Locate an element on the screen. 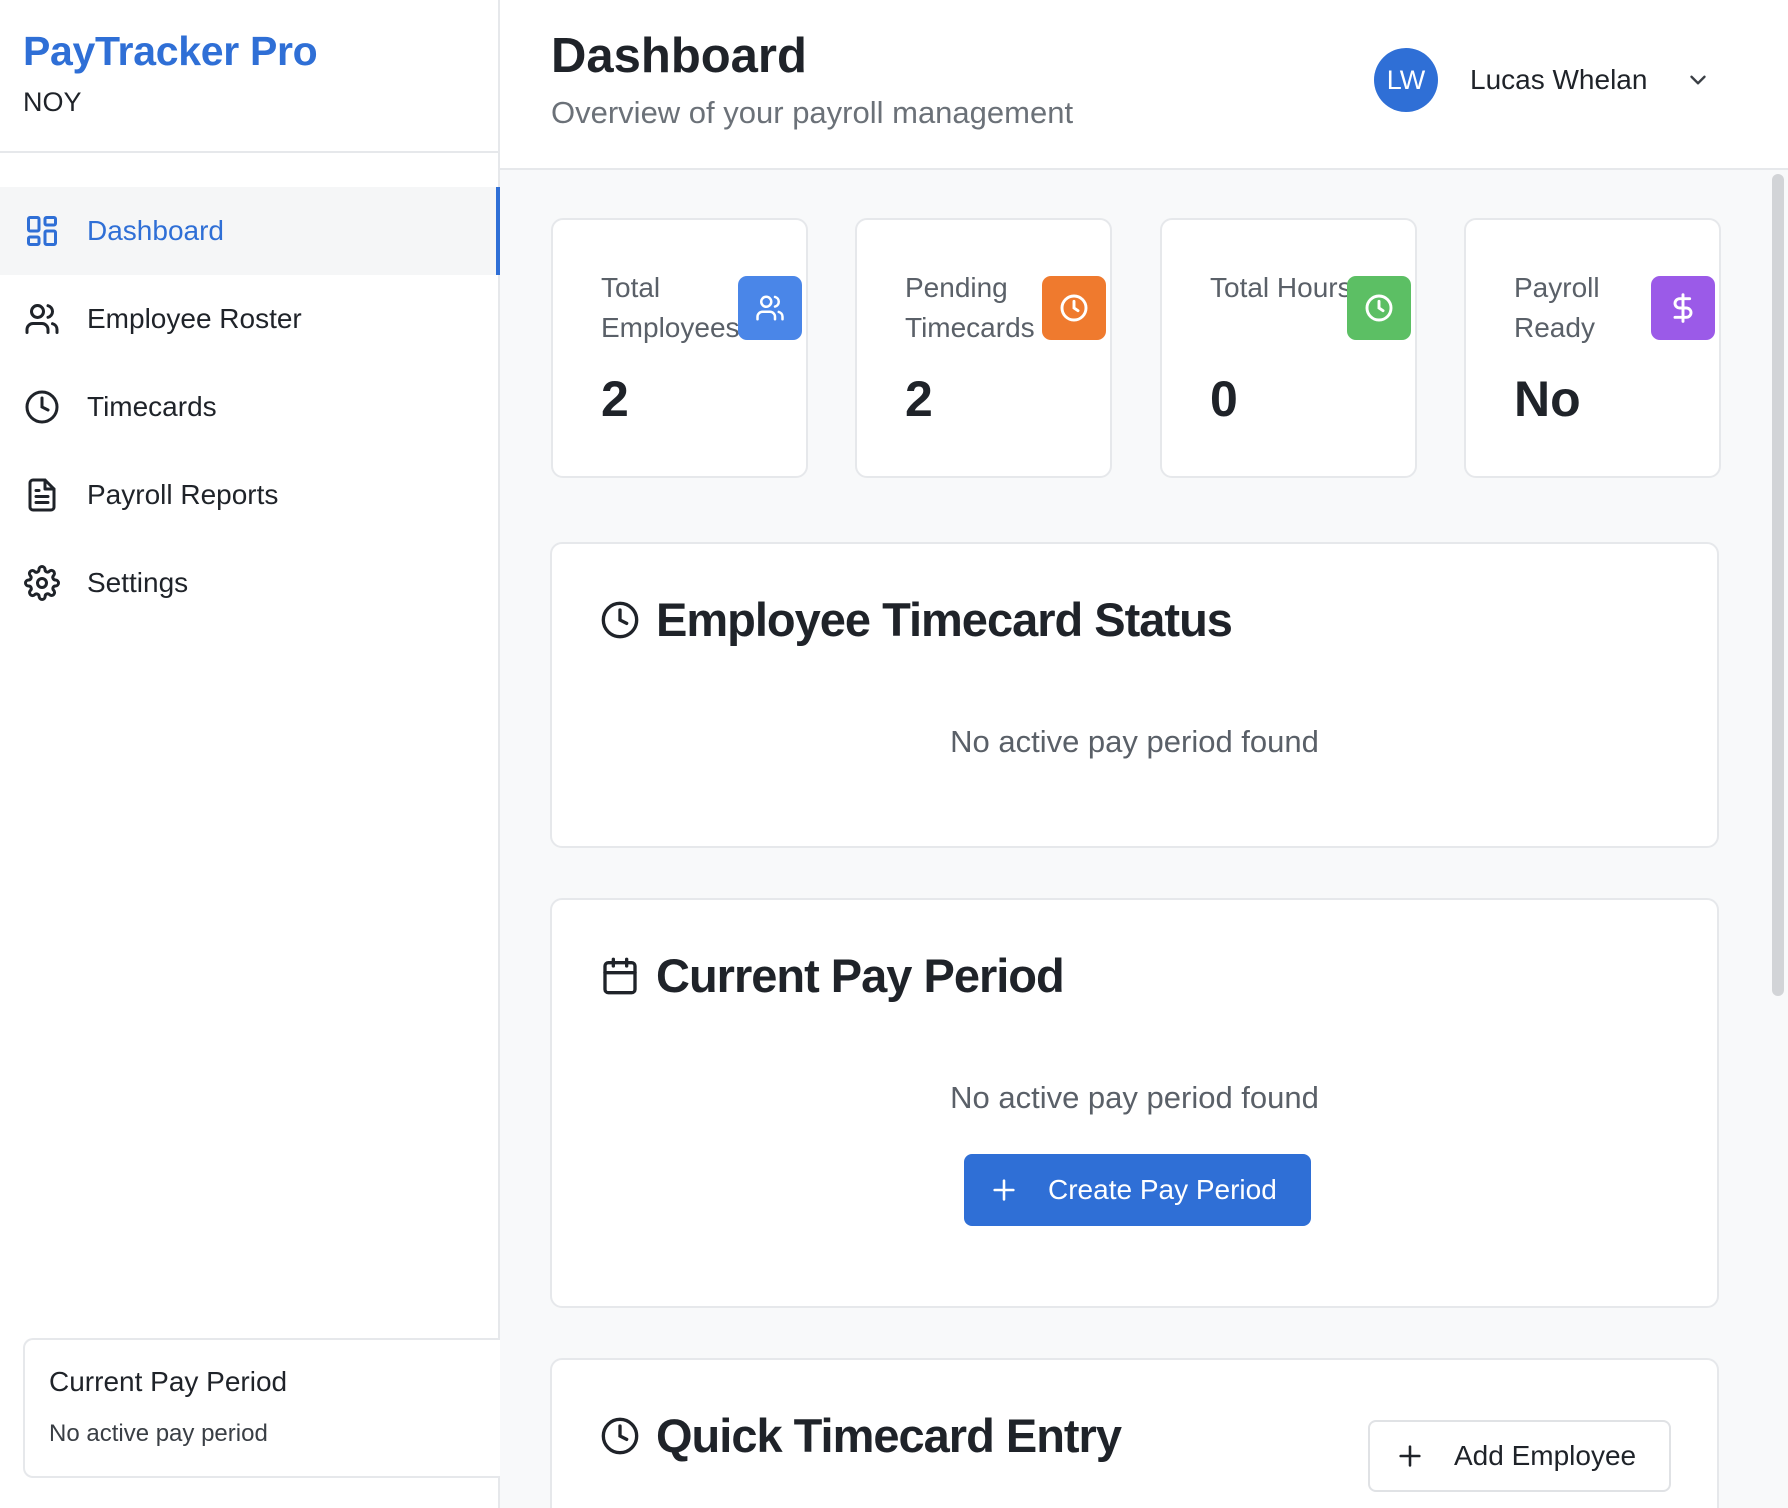 The height and width of the screenshot is (1508, 1788). sidebar-item-employee-roster: Employee Roster is located at coordinates (249, 319).